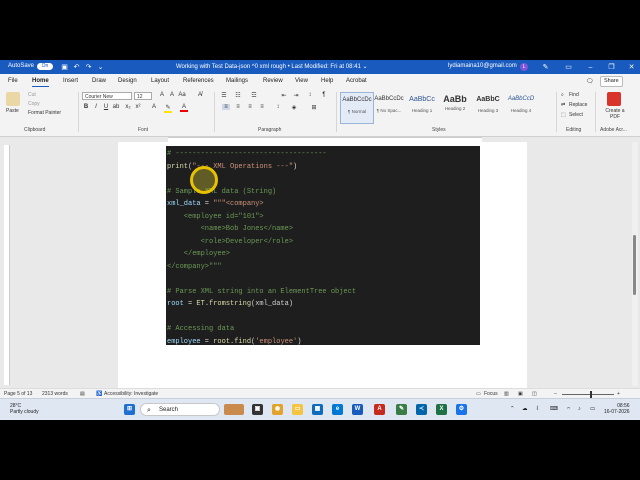 This screenshot has height=480, width=640. What do you see at coordinates (18, 394) in the screenshot?
I see `page-count: Page 5 of 13` at bounding box center [18, 394].